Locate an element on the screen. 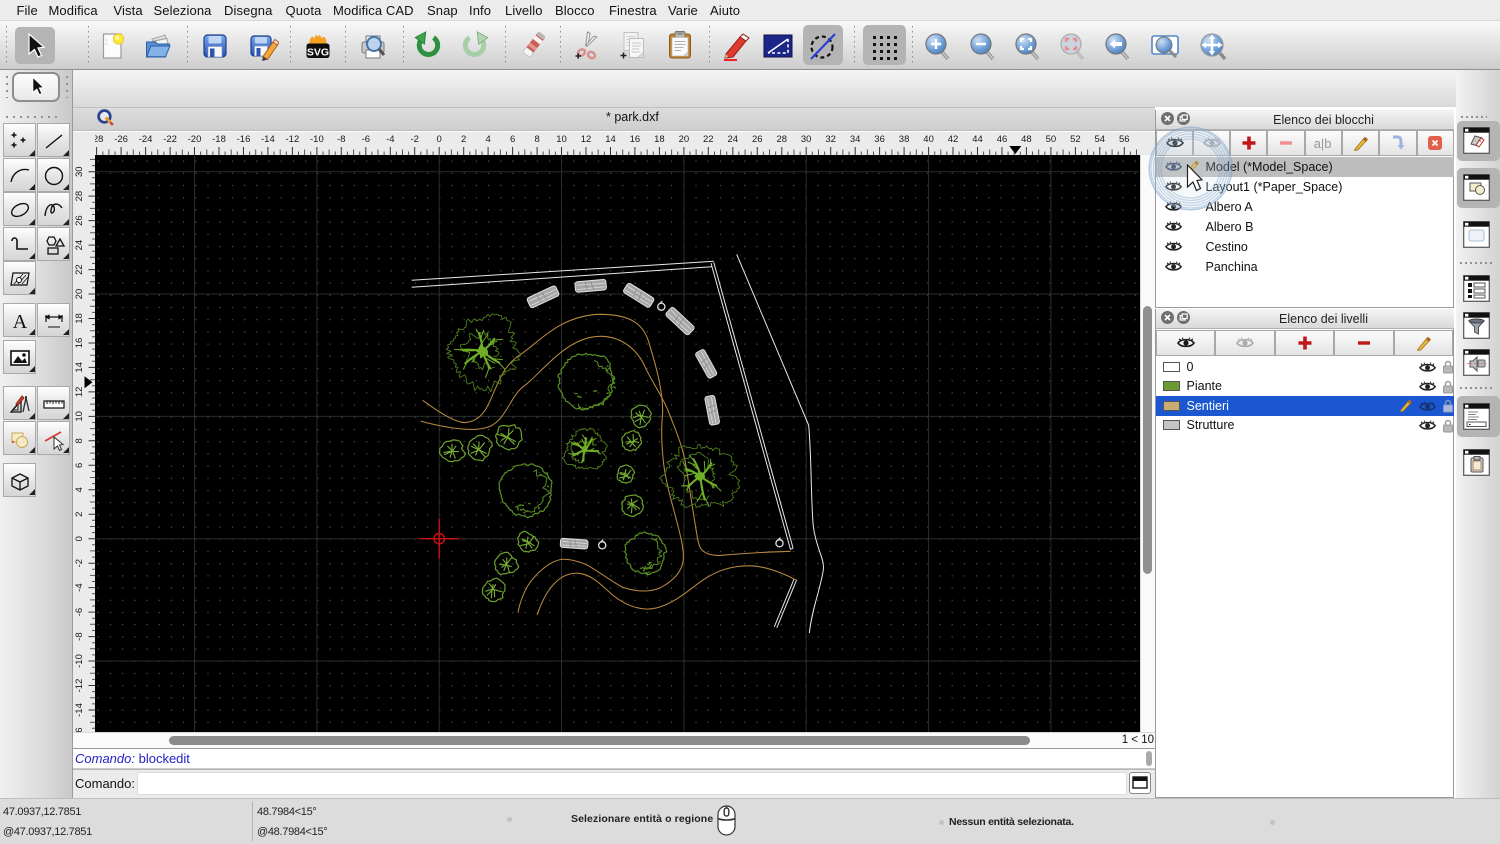  svg-text: 34 is located at coordinates (855, 139).